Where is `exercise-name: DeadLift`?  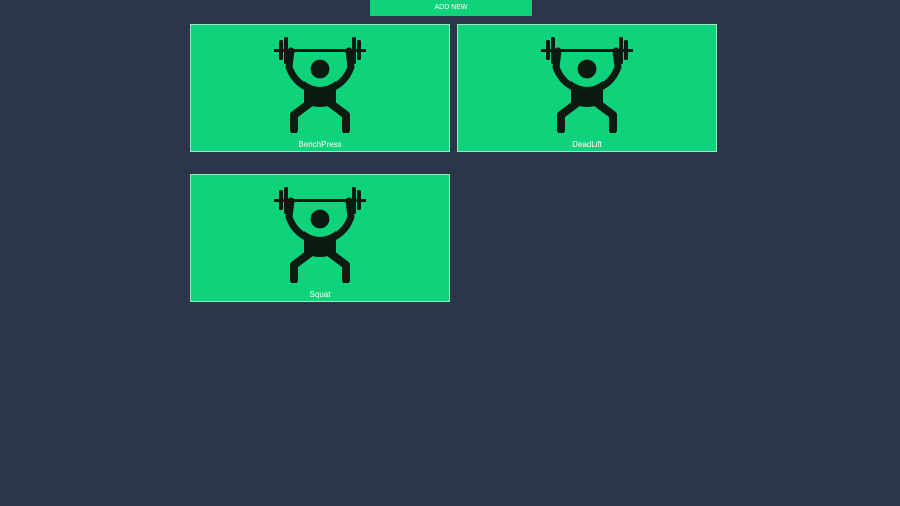 exercise-name: DeadLift is located at coordinates (587, 144).